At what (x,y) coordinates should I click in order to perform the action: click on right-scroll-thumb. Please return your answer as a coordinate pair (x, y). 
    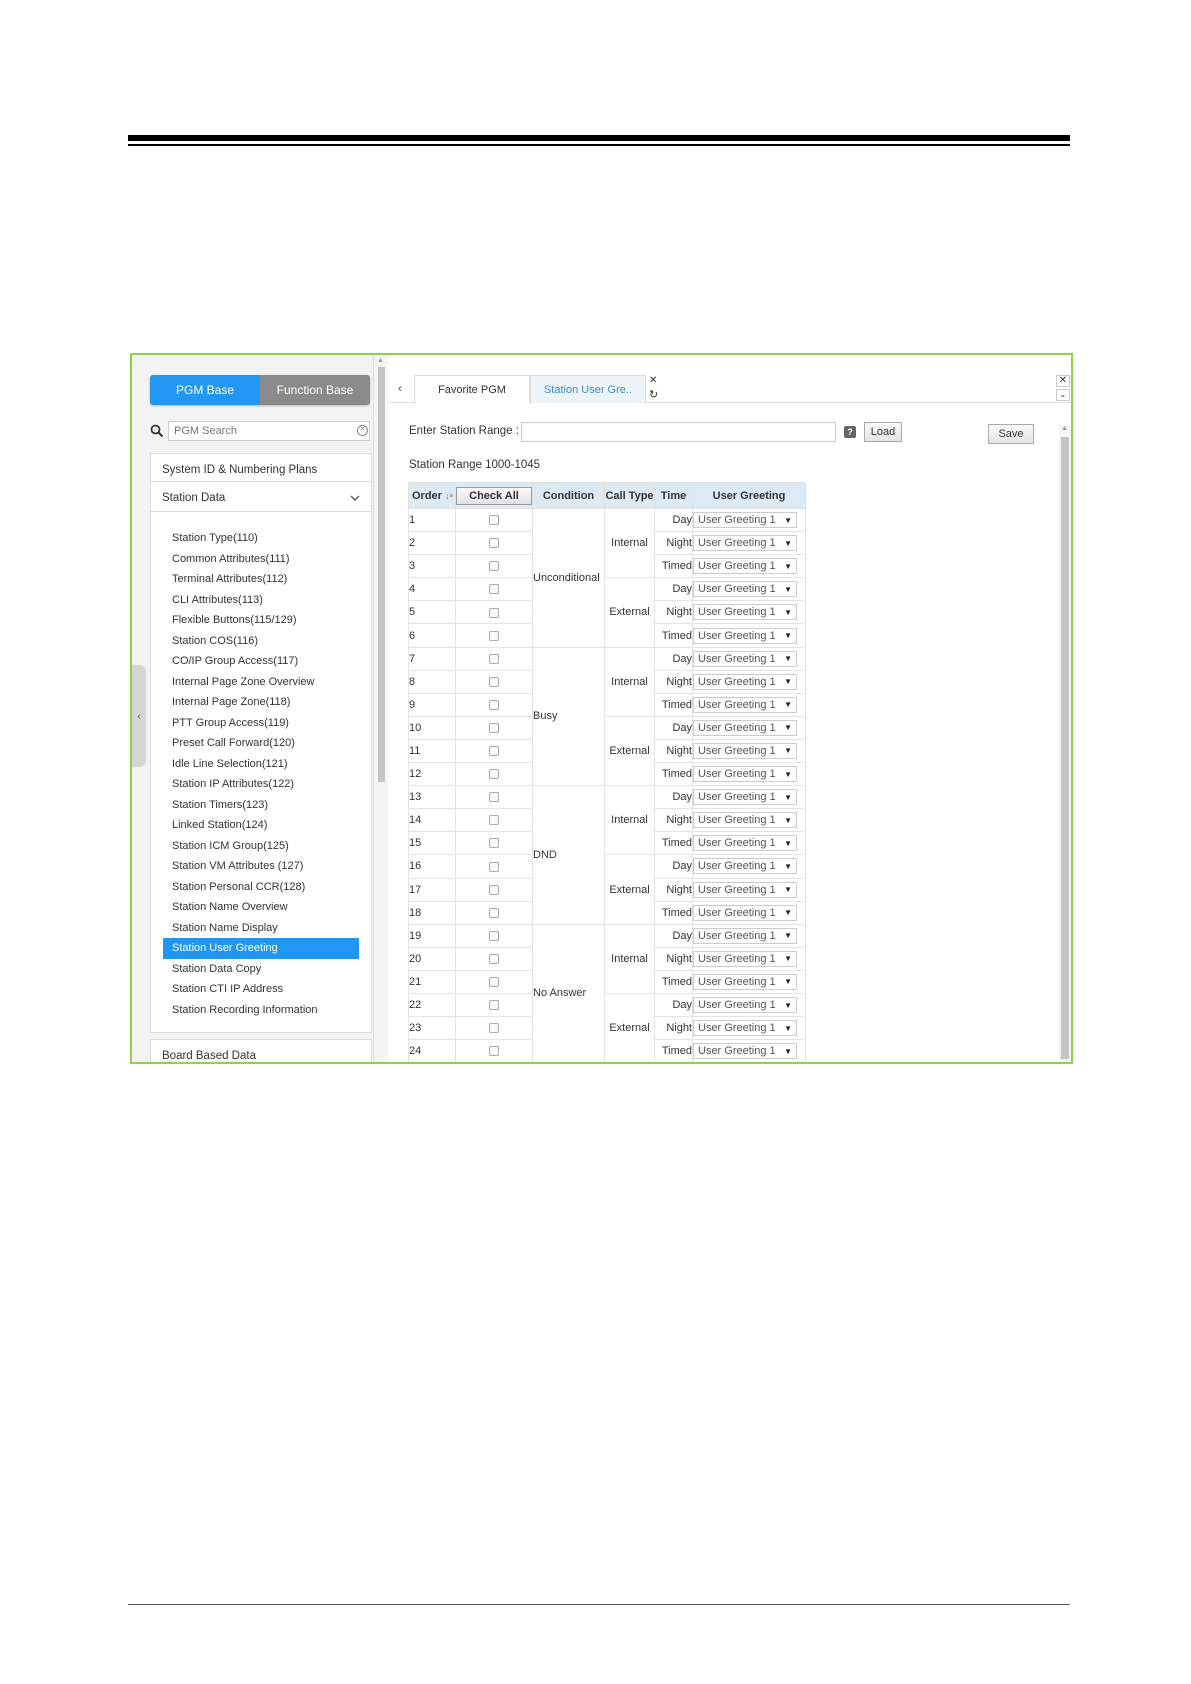
    Looking at the image, I should click on (1065, 748).